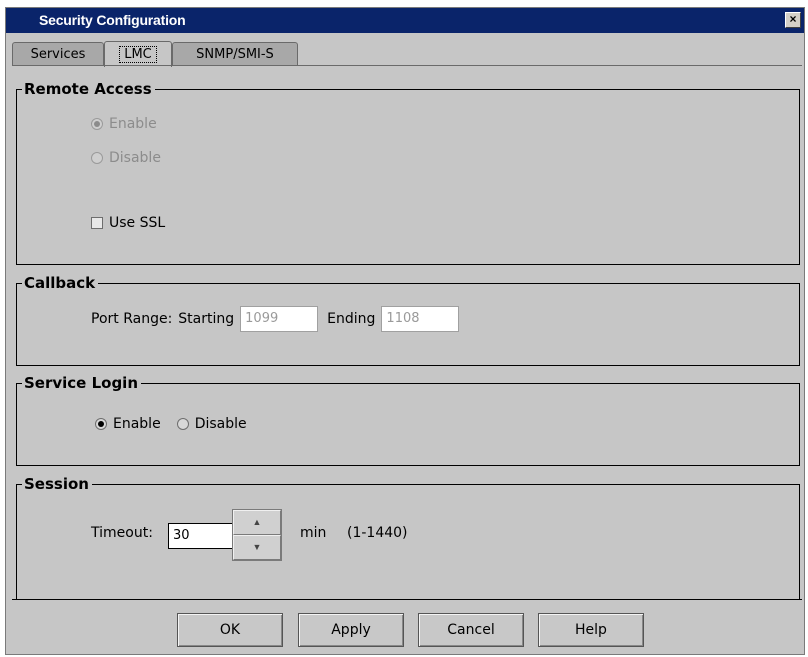 The image size is (808, 657). Describe the element at coordinates (57, 484) in the screenshot. I see `session-legend: Session` at that location.